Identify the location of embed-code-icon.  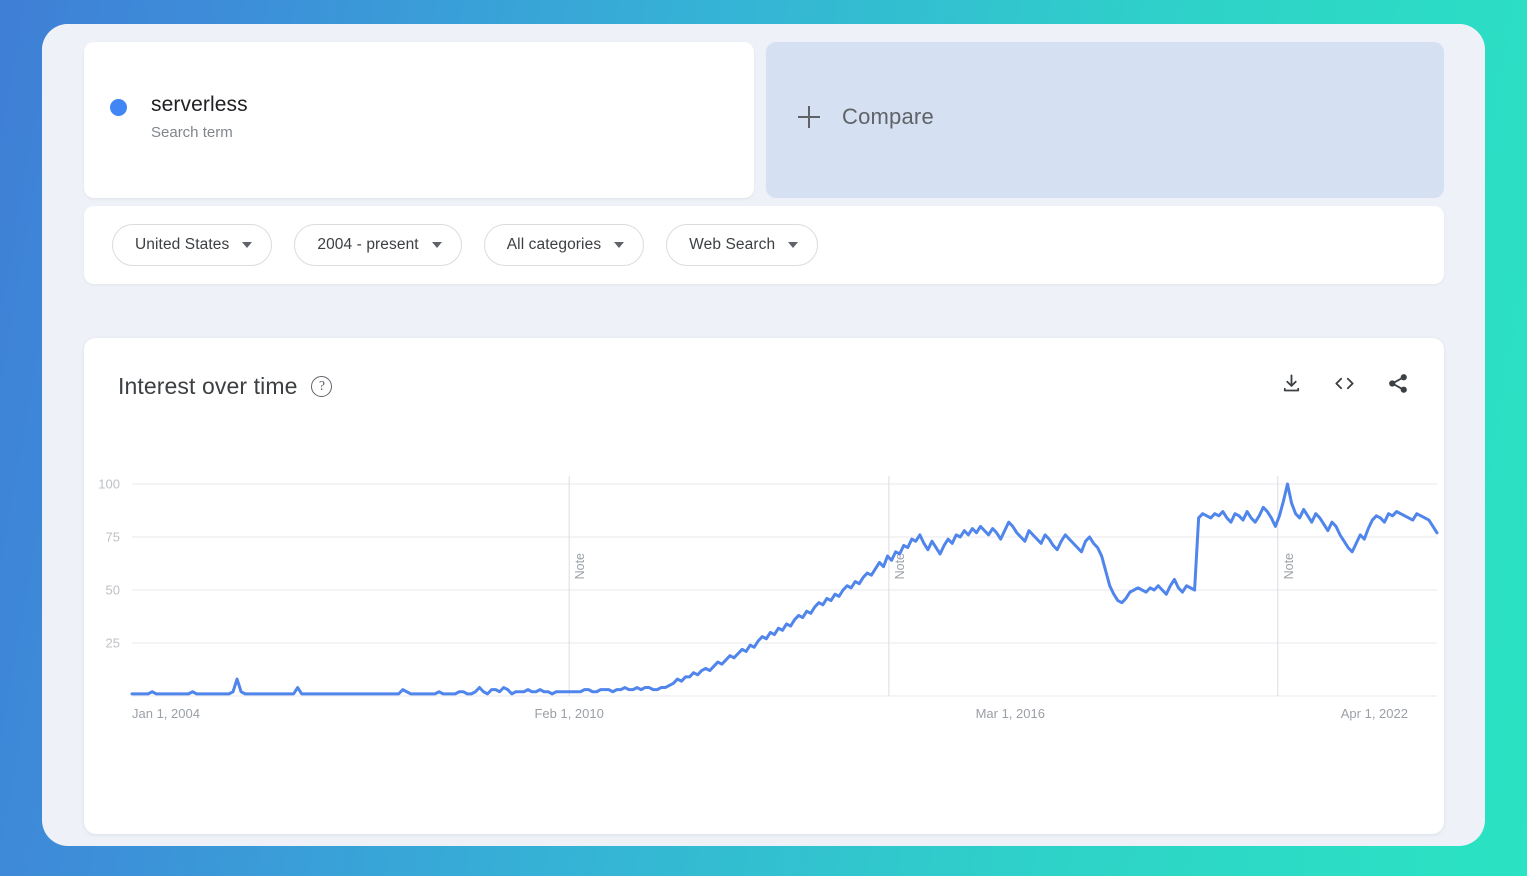
(1344, 386).